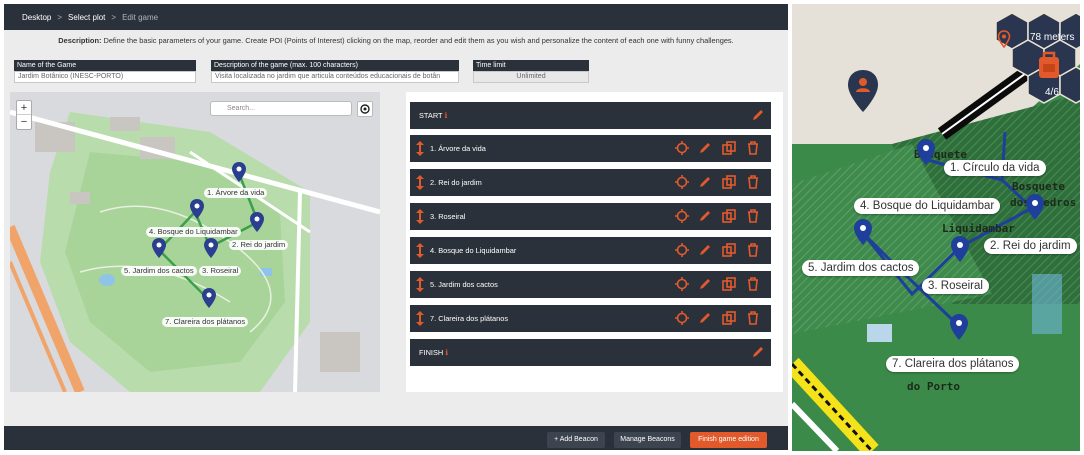 Image resolution: width=1084 pixels, height=455 pixels. What do you see at coordinates (576, 440) in the screenshot?
I see `add-beacon-button: + Add Beacon` at bounding box center [576, 440].